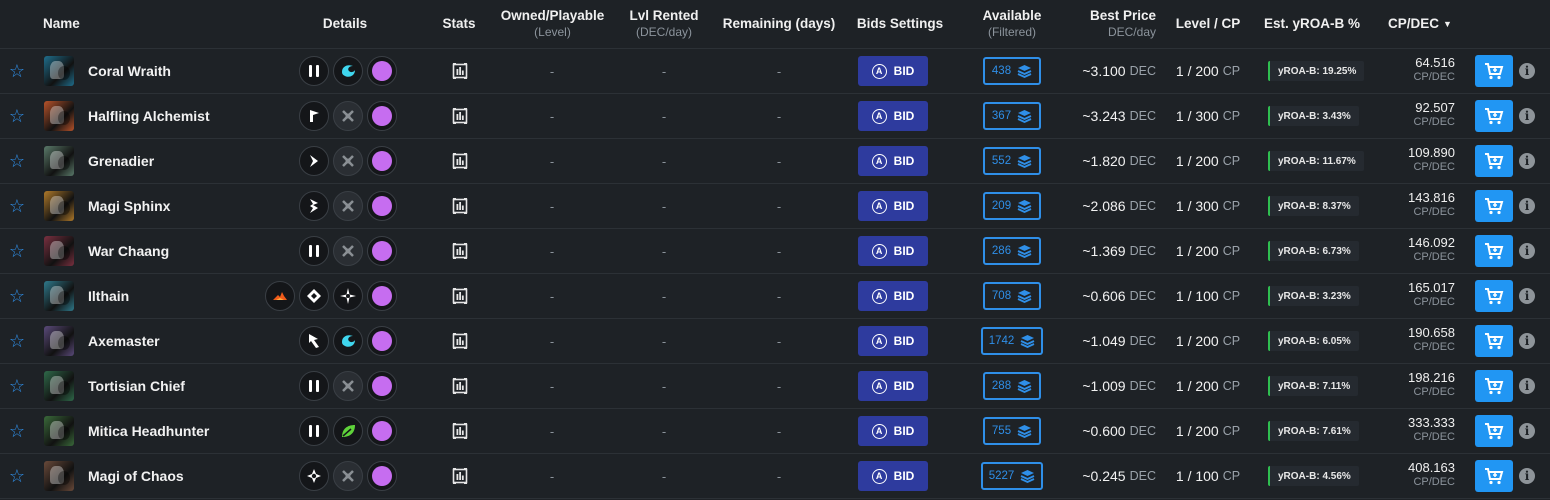  Describe the element at coordinates (314, 296) in the screenshot. I see `diamond-icon` at that location.